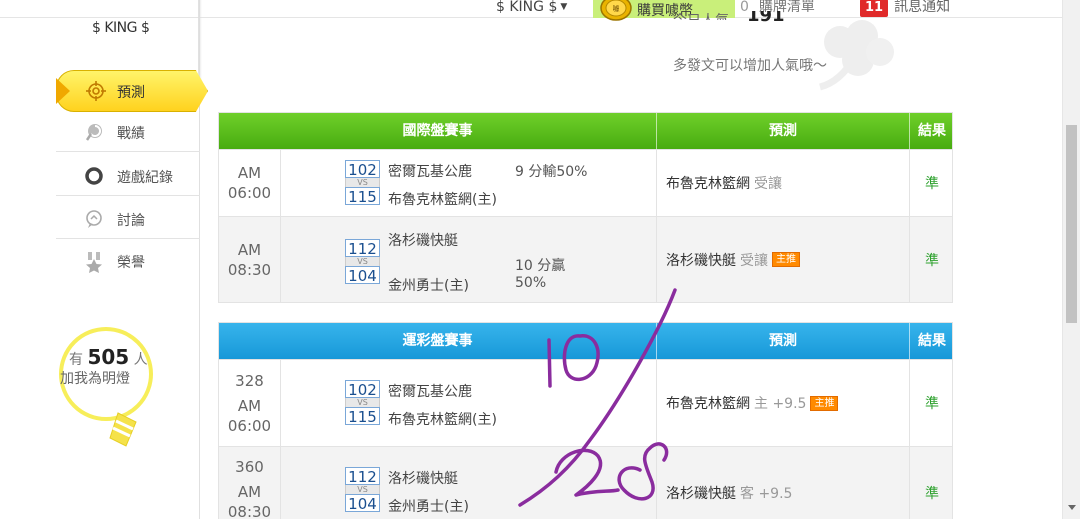 The height and width of the screenshot is (519, 1080). I want to click on caret-down-icon: ▼, so click(564, 7).